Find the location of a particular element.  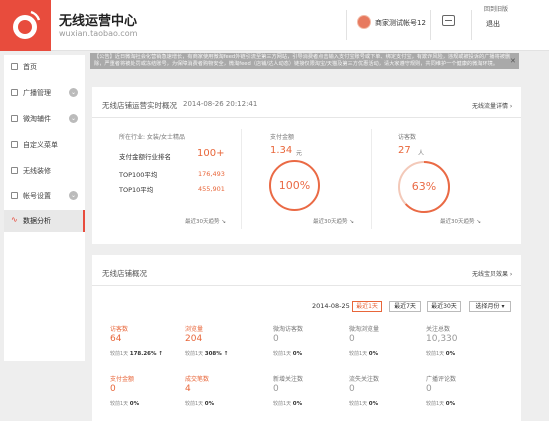

metric-label: 新增关注数 is located at coordinates (288, 379).